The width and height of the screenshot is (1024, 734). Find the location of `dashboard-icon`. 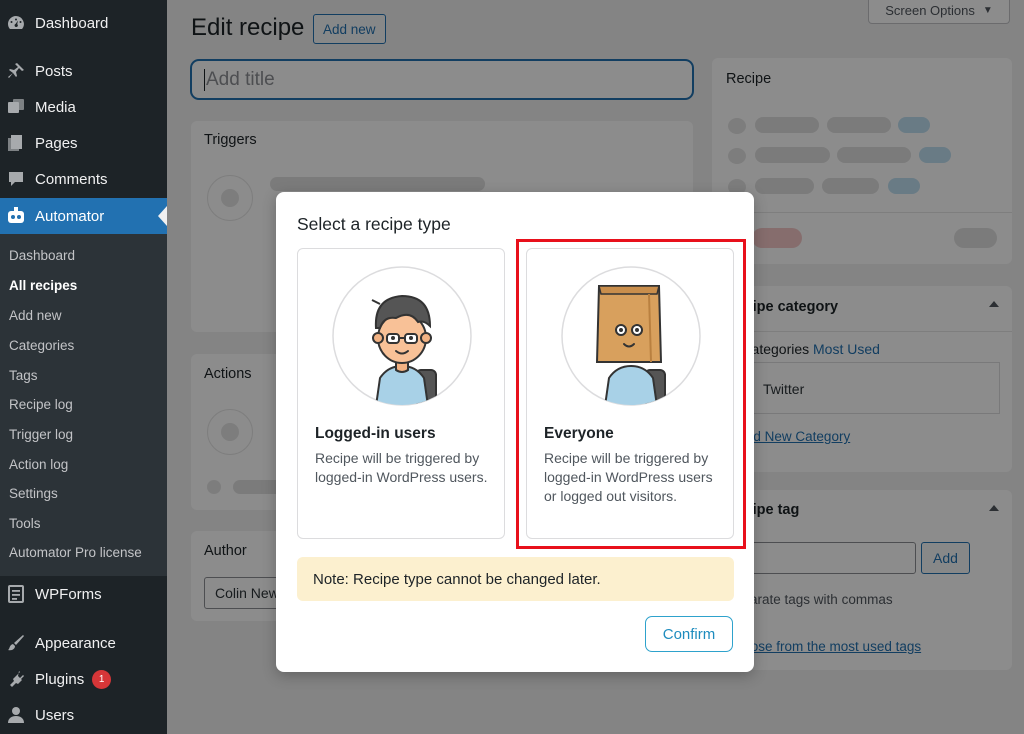

dashboard-icon is located at coordinates (16, 23).